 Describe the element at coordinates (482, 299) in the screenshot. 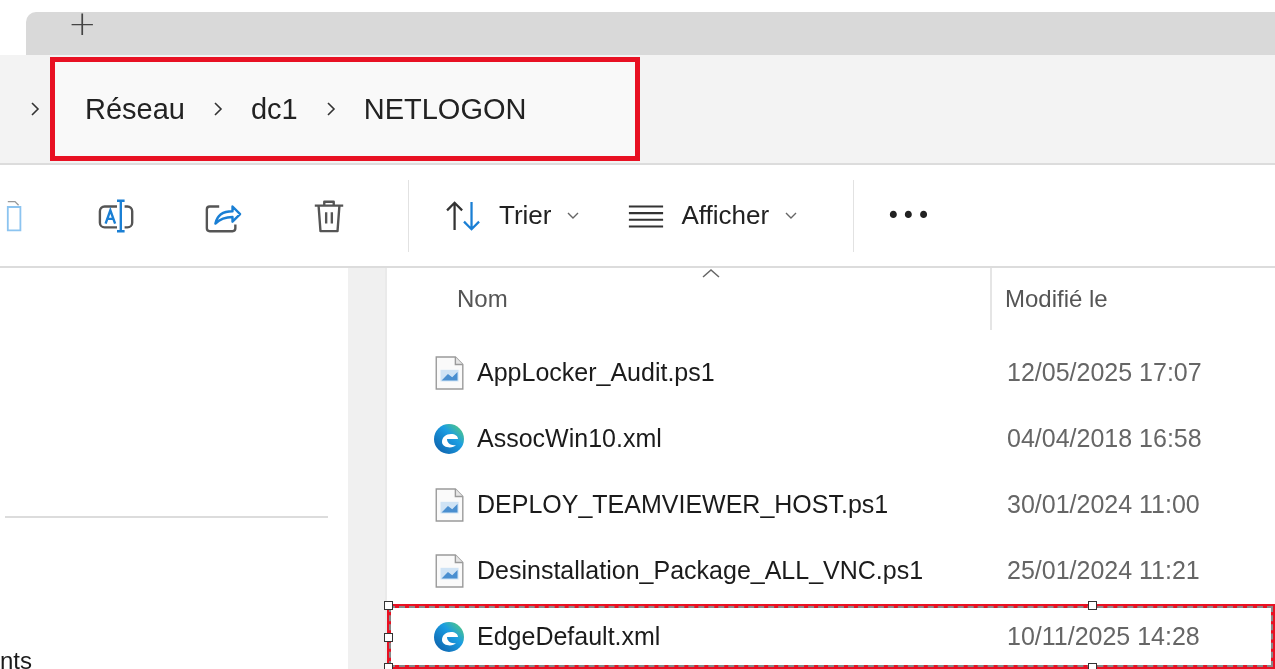

I see `column-header: Nom` at that location.